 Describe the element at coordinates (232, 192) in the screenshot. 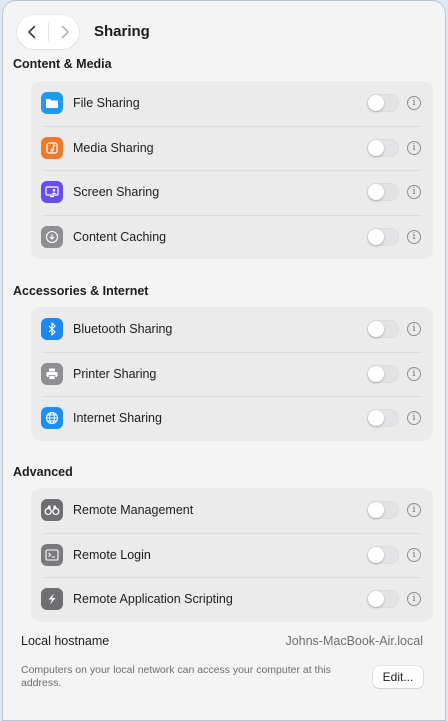

I see `row-screen-sharing: Screen Sharing i` at that location.